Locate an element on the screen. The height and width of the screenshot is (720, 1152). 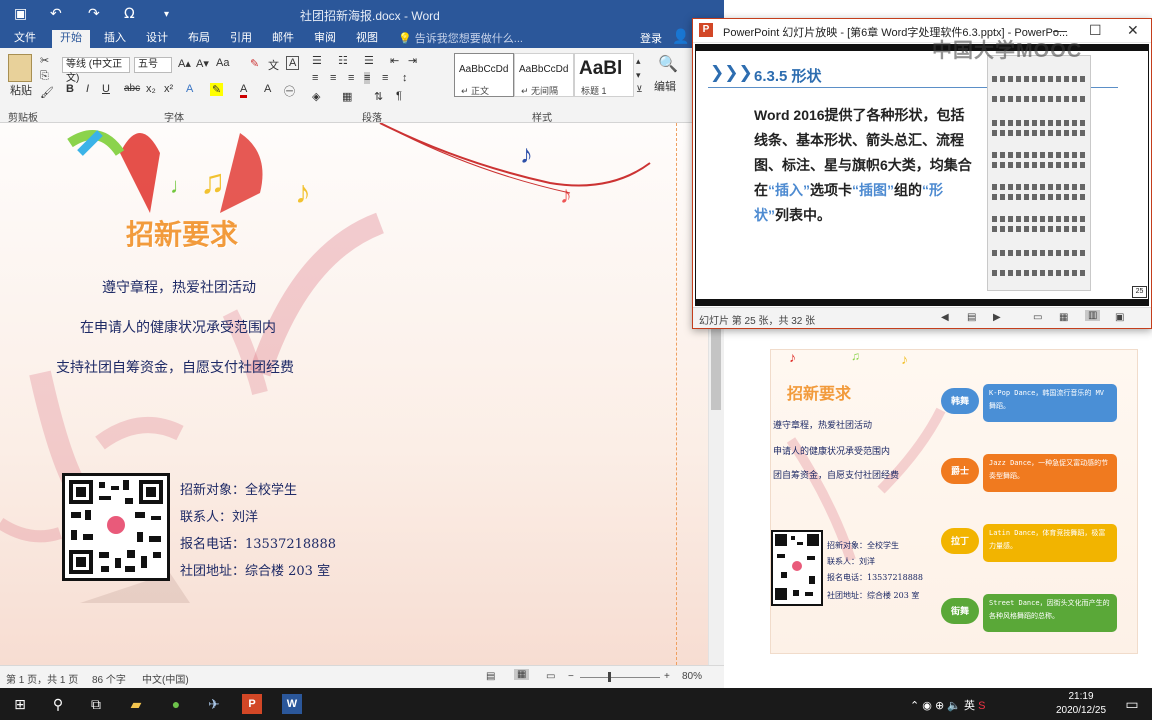
styles-scroll-down-icon: ▾ is located at coordinates (638, 75).